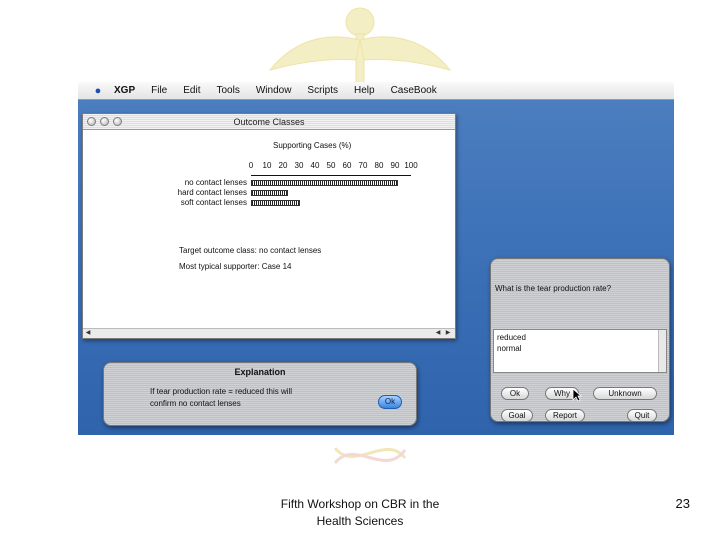 The width and height of the screenshot is (720, 540). Describe the element at coordinates (414, 90) in the screenshot. I see `menu-casebook: CaseBook` at that location.